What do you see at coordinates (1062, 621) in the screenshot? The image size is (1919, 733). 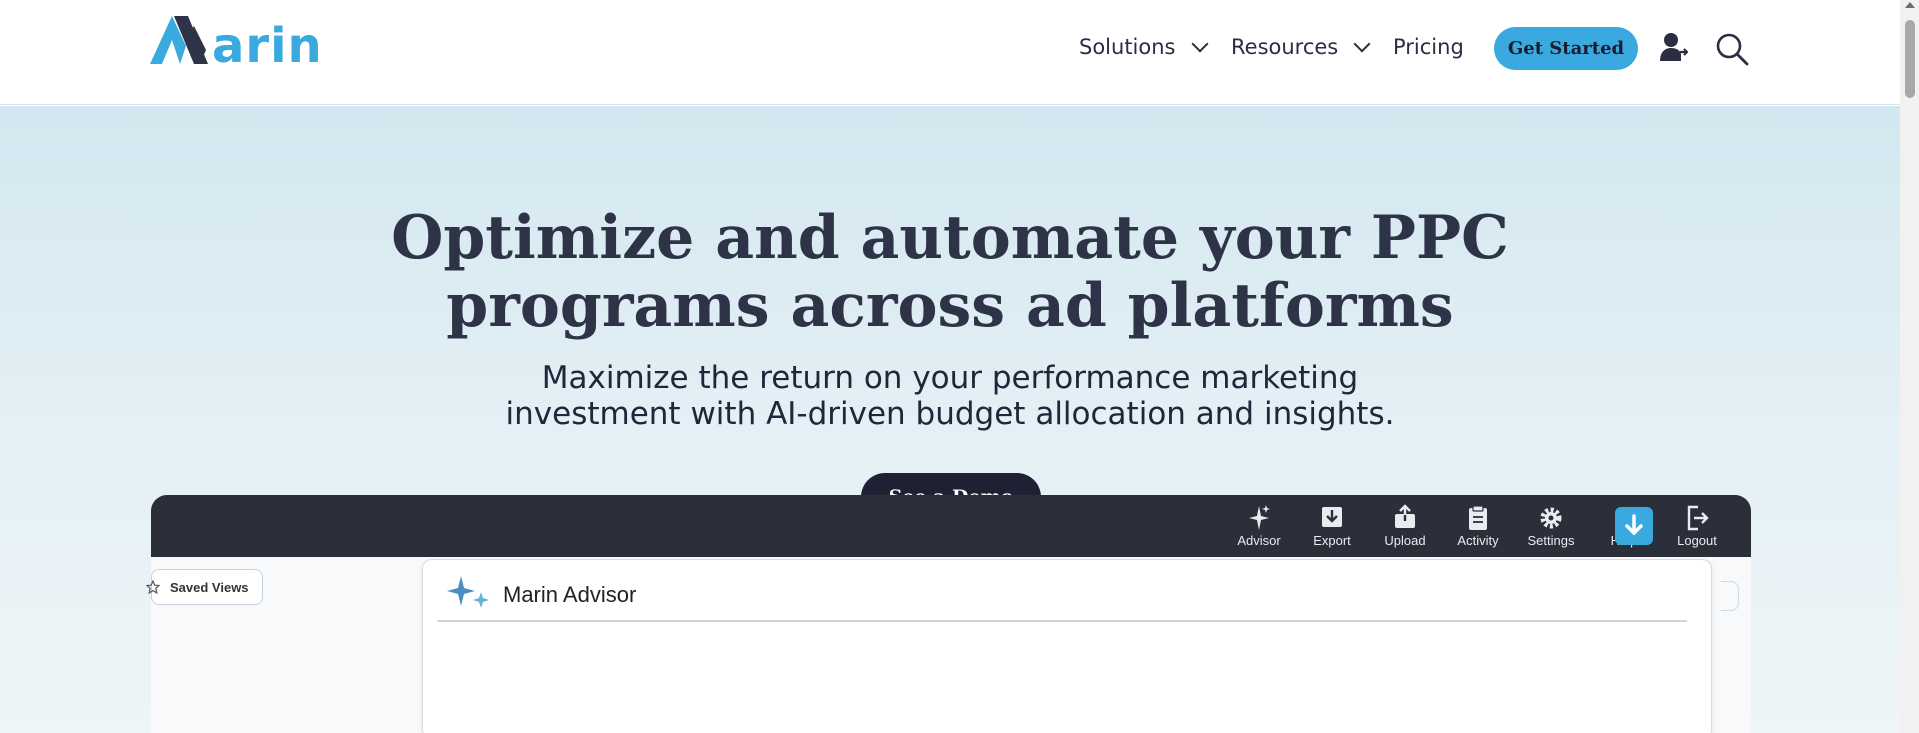 I see `divider` at bounding box center [1062, 621].